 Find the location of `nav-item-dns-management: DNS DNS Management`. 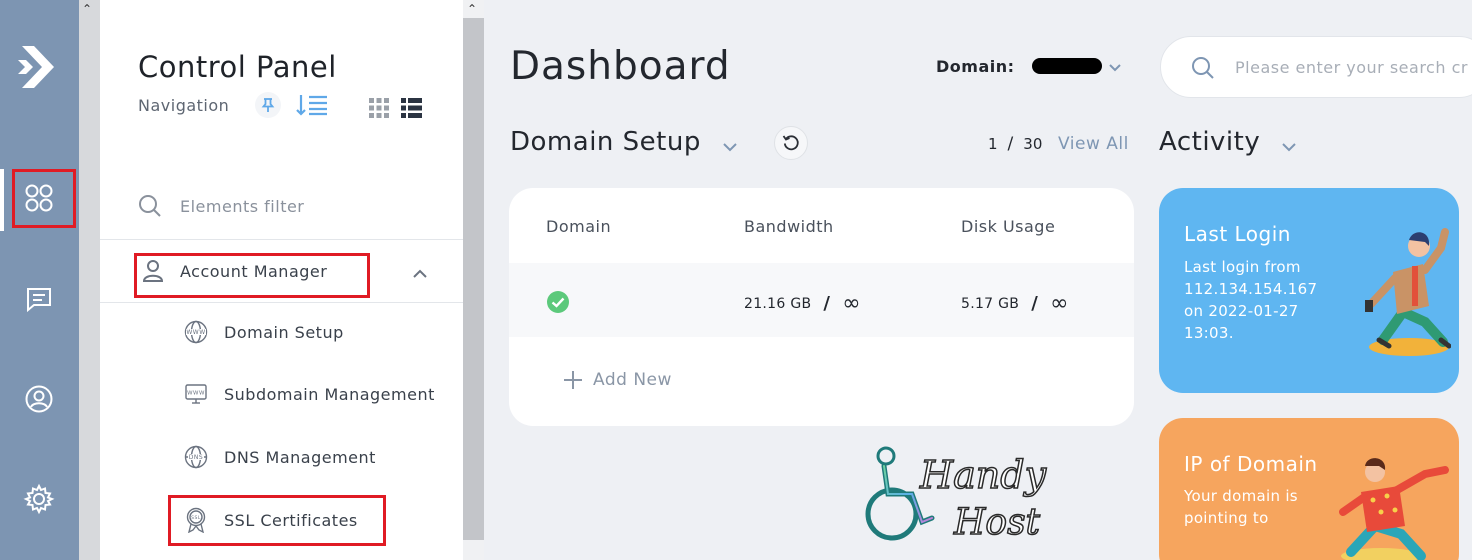

nav-item-dns-management: DNS DNS Management is located at coordinates (280, 457).